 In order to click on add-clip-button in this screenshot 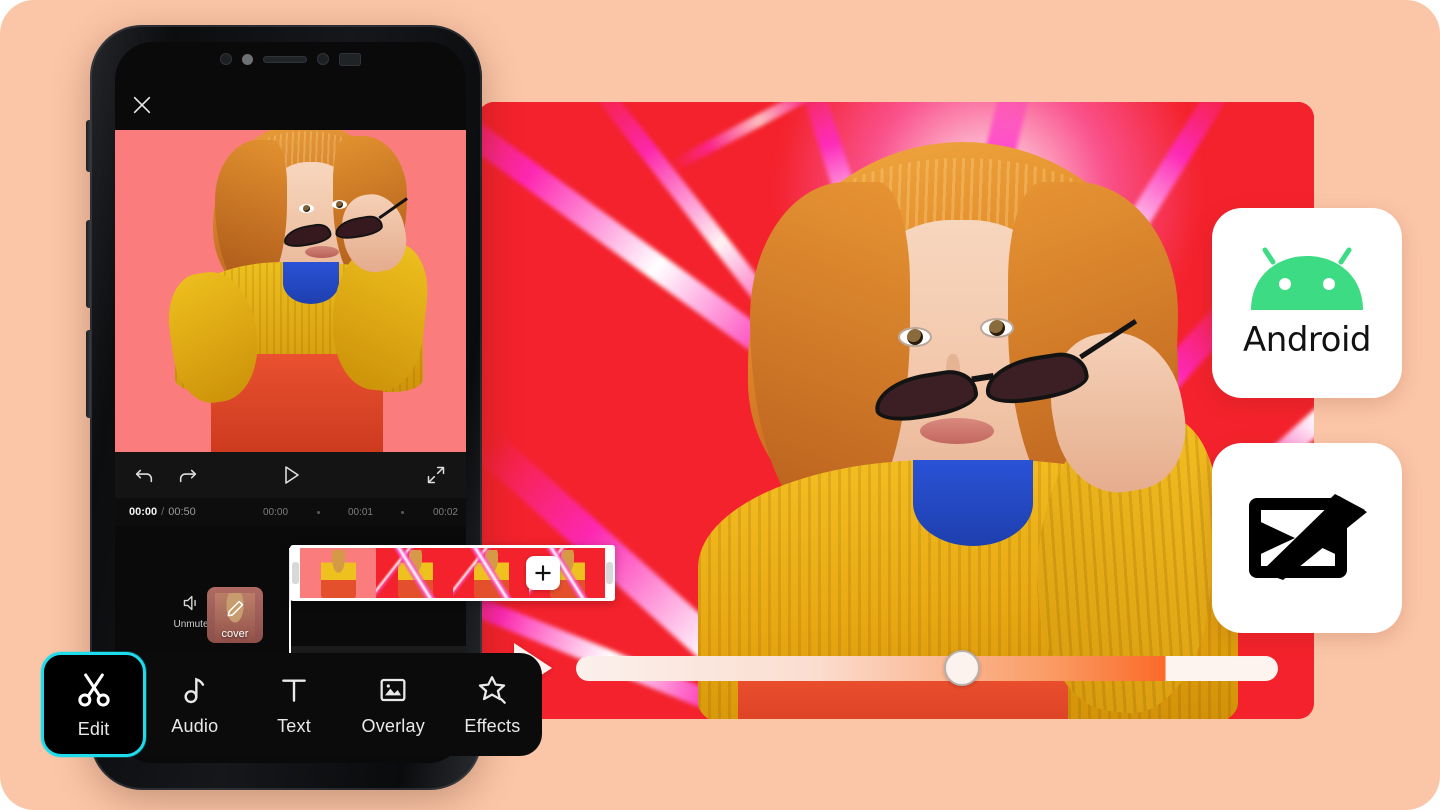, I will do `click(543, 573)`.